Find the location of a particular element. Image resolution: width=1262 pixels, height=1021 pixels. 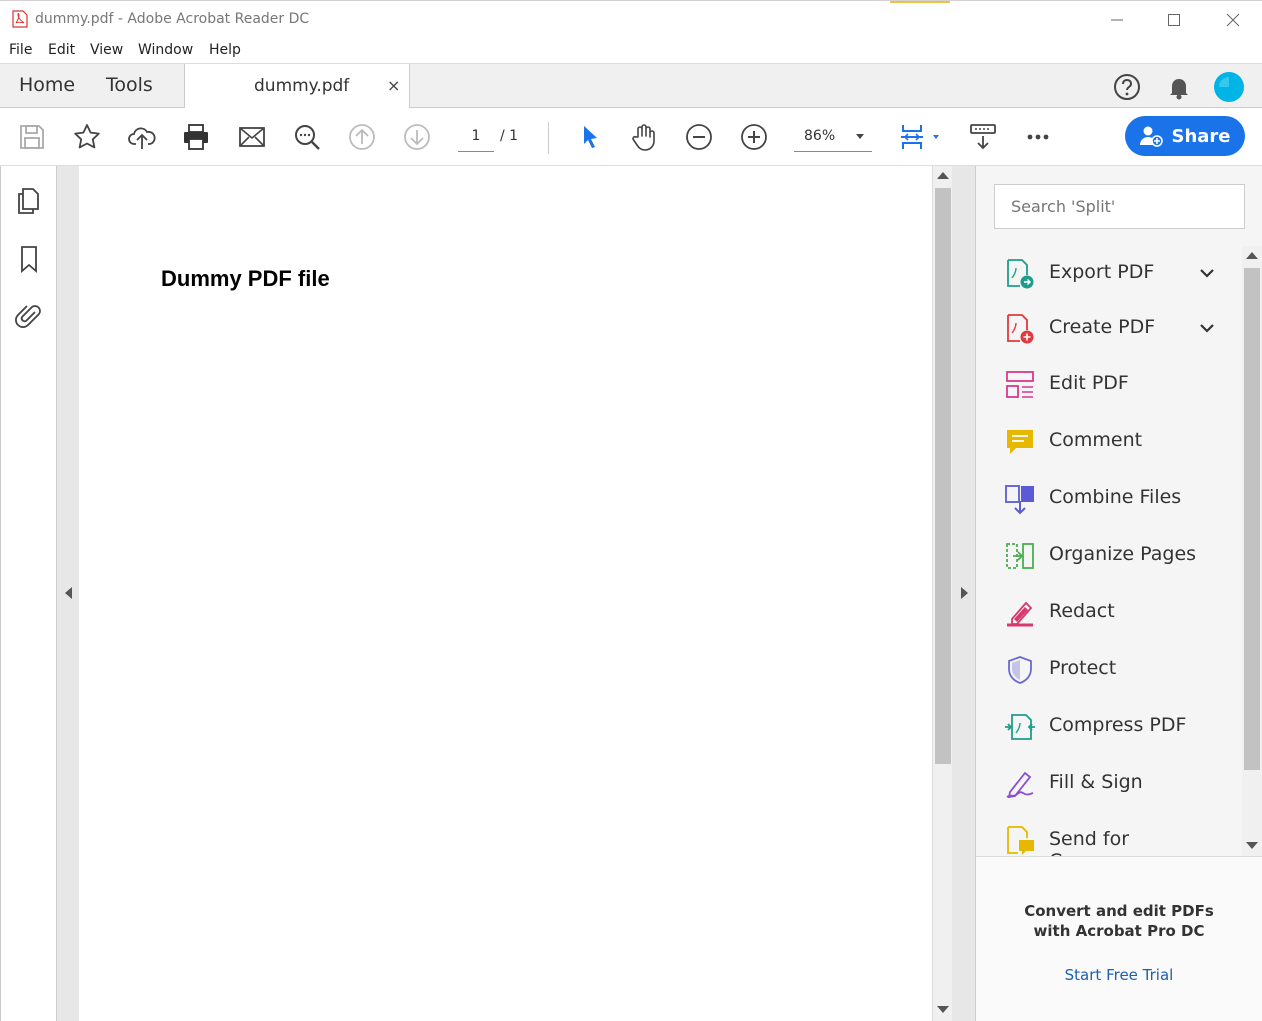

left-nav-rail is located at coordinates (28, 593).